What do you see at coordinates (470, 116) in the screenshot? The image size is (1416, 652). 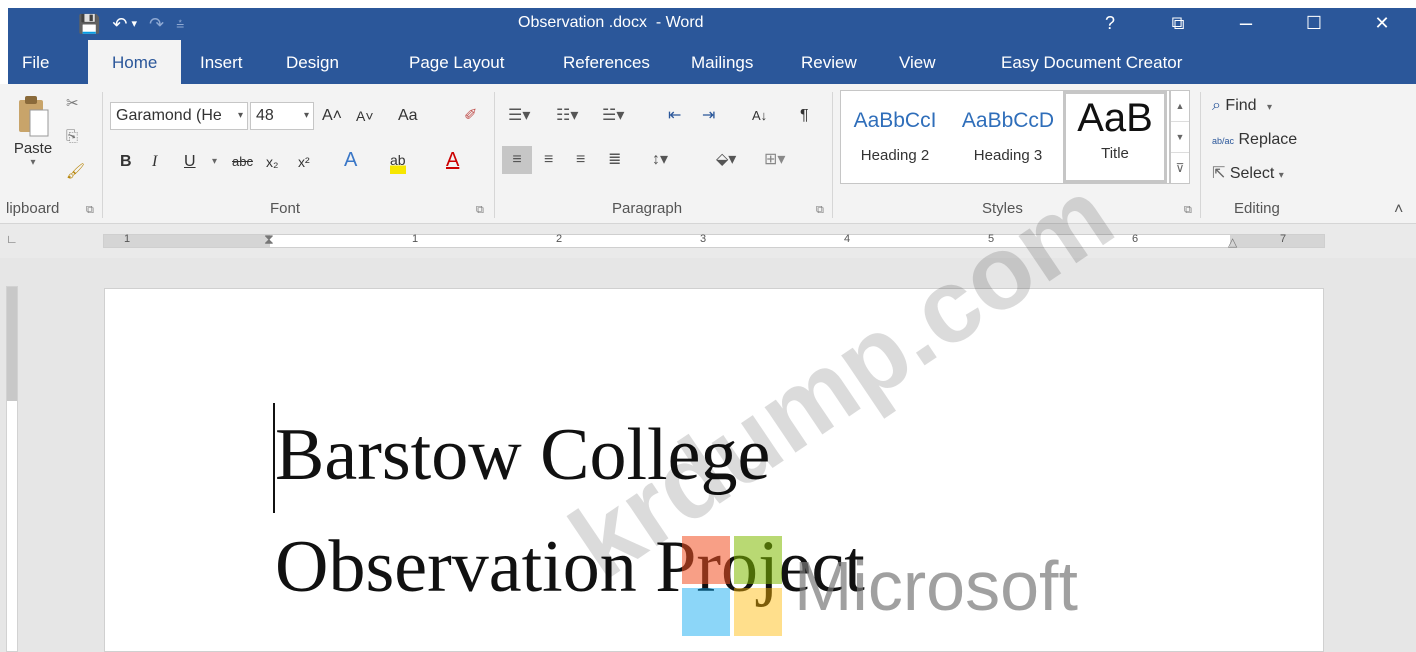 I see `clear-formatting-icon: ✐` at bounding box center [470, 116].